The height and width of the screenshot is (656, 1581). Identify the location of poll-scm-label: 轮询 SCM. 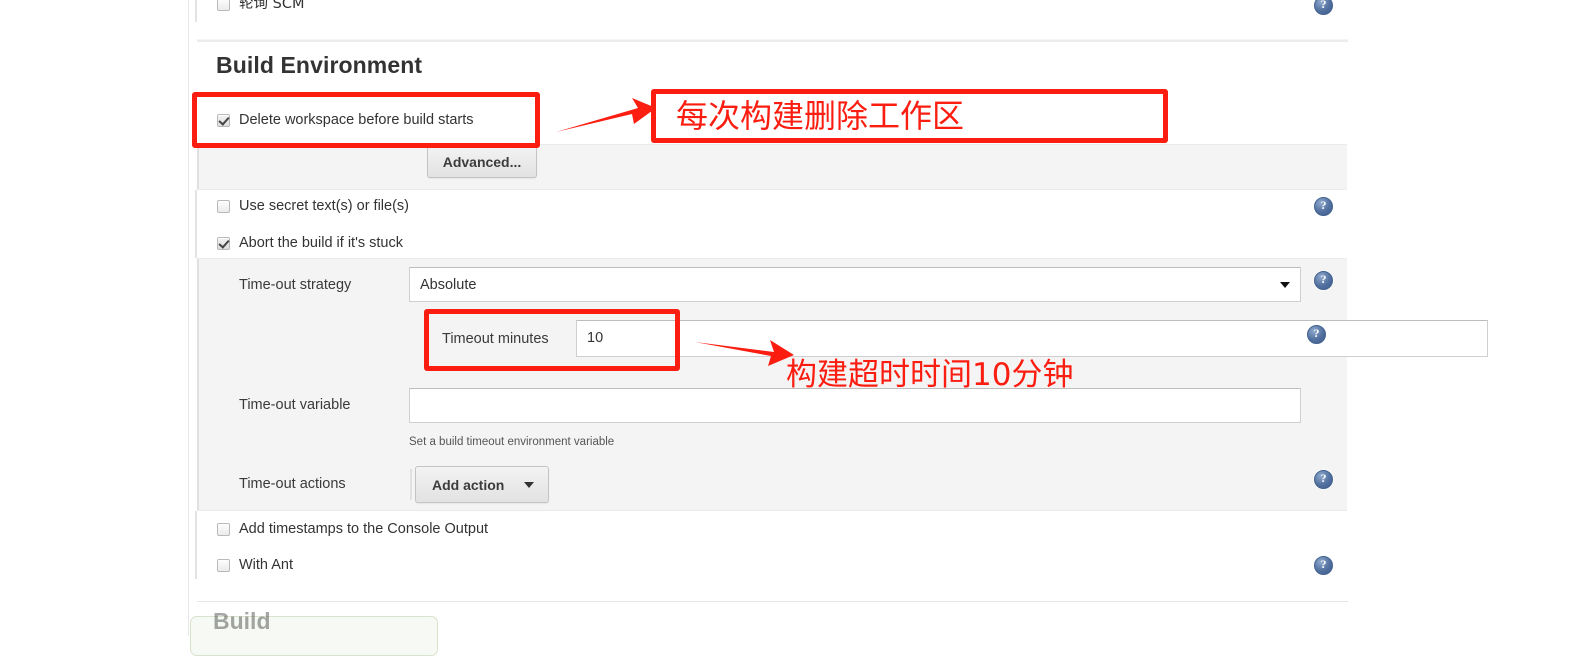
(272, 6).